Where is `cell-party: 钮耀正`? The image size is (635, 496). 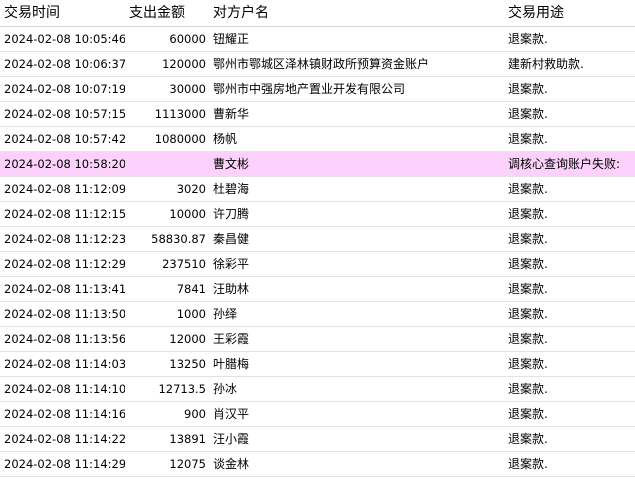 cell-party: 钮耀正 is located at coordinates (356, 39).